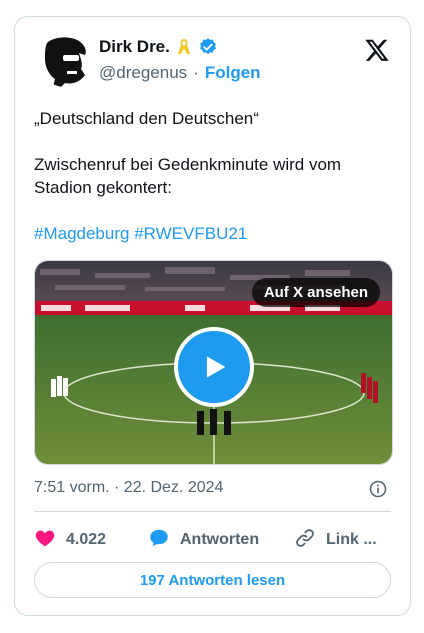 The width and height of the screenshot is (424, 633). Describe the element at coordinates (128, 488) in the screenshot. I see `timestamp: 7:51 vorm. · 22. Dez. 2024` at that location.